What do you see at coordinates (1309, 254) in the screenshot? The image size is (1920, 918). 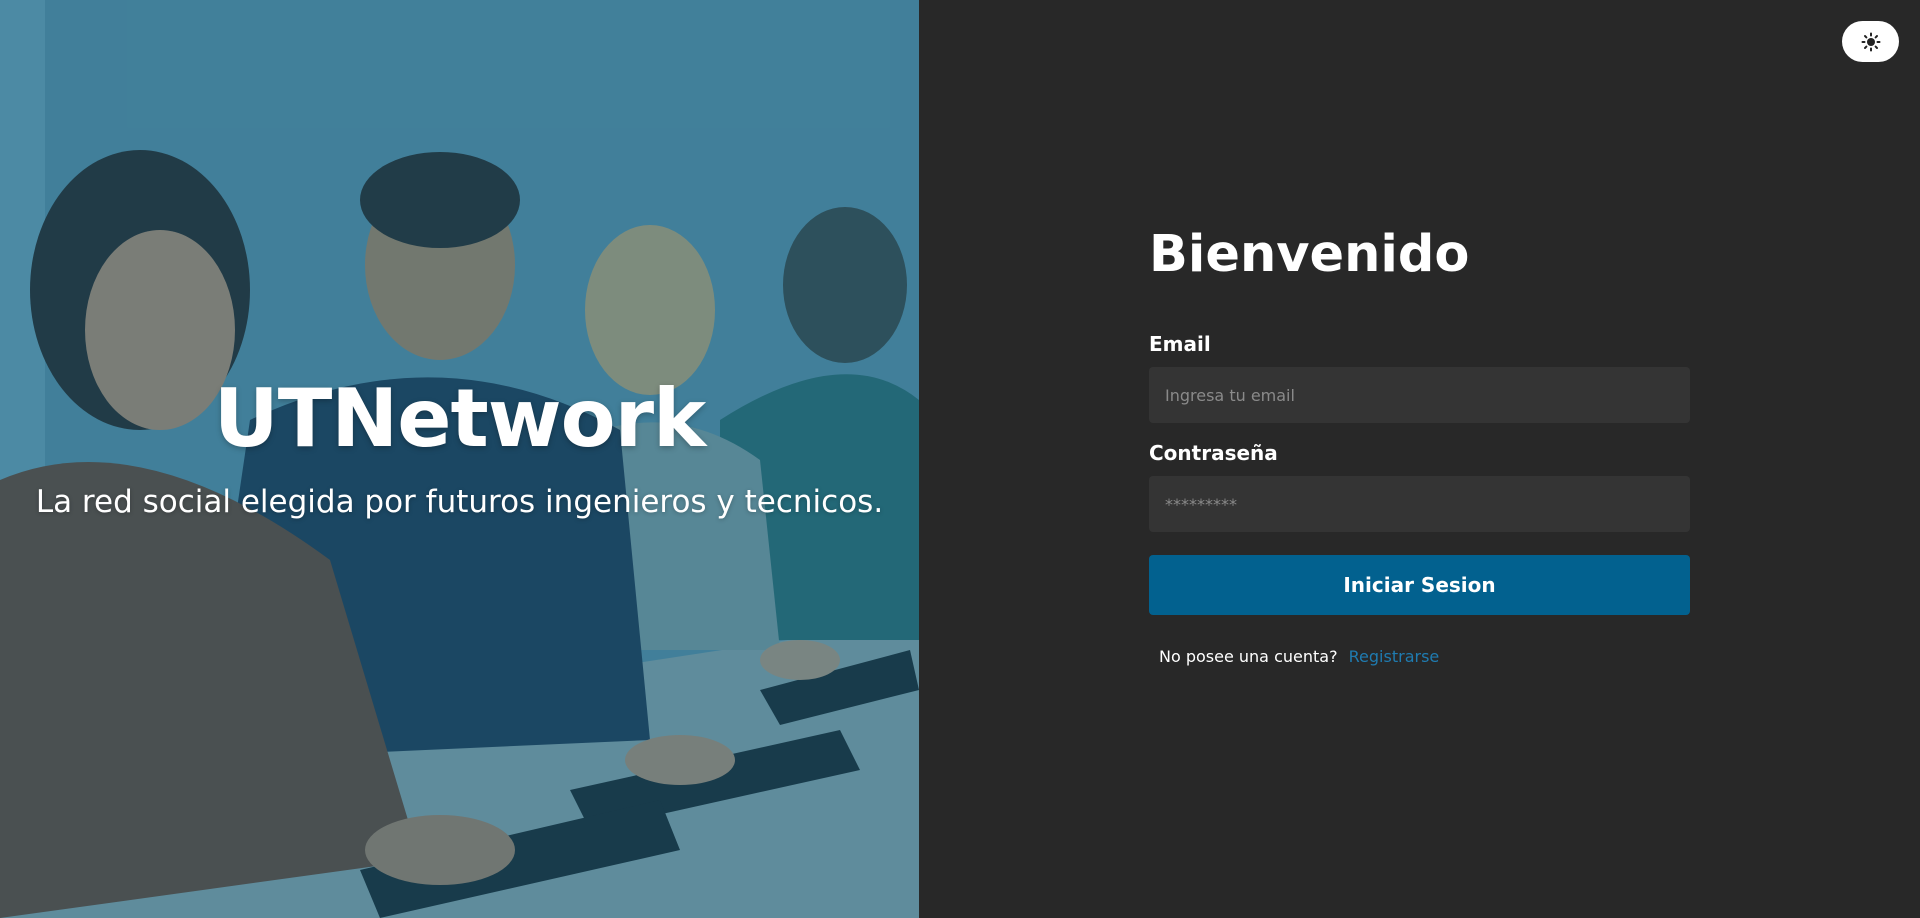 I see `welcome-heading: Bienvenido` at bounding box center [1309, 254].